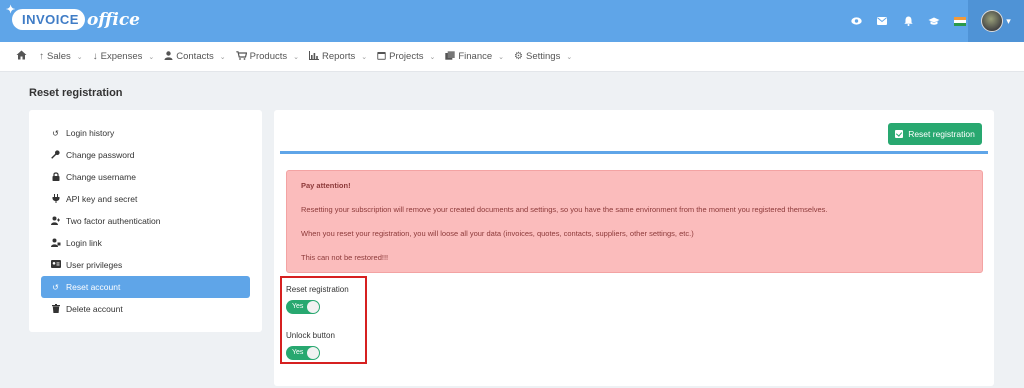  I want to click on nav-projects: Projects ⌄, so click(406, 57).